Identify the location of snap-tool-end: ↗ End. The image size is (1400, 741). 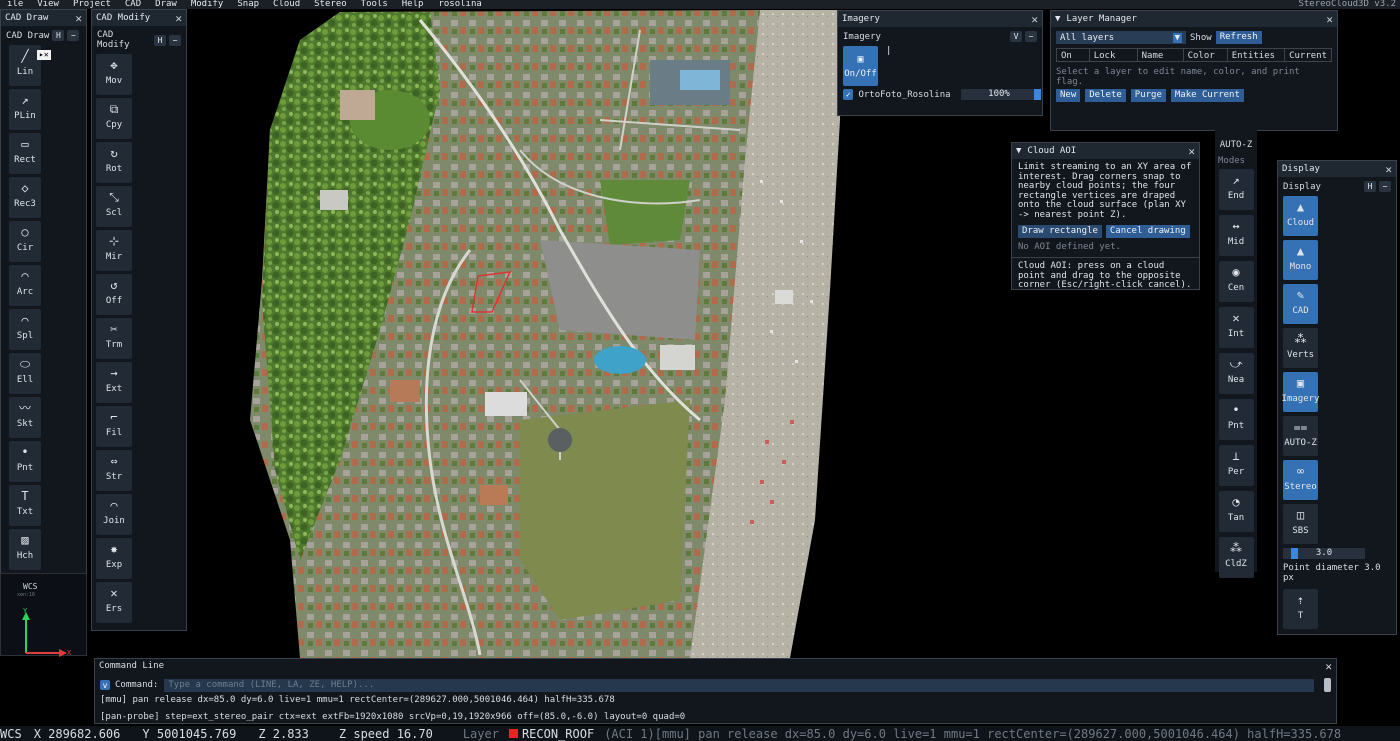
(1236, 189).